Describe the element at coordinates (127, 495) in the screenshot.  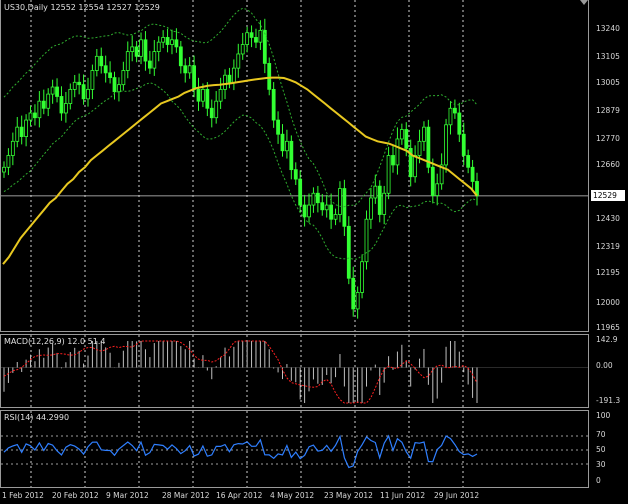
I see `time-axis-label: 9 Mar 2012` at that location.